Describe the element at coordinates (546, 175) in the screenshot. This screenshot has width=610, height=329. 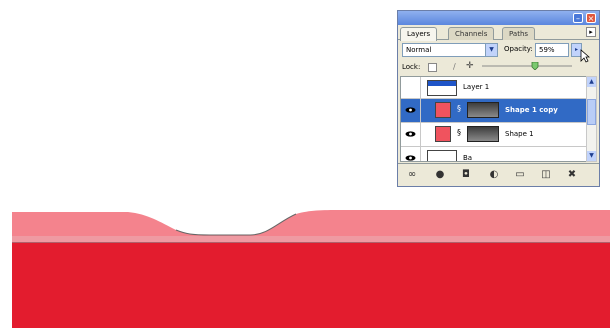
I see `new-layer-icon: ◫` at that location.